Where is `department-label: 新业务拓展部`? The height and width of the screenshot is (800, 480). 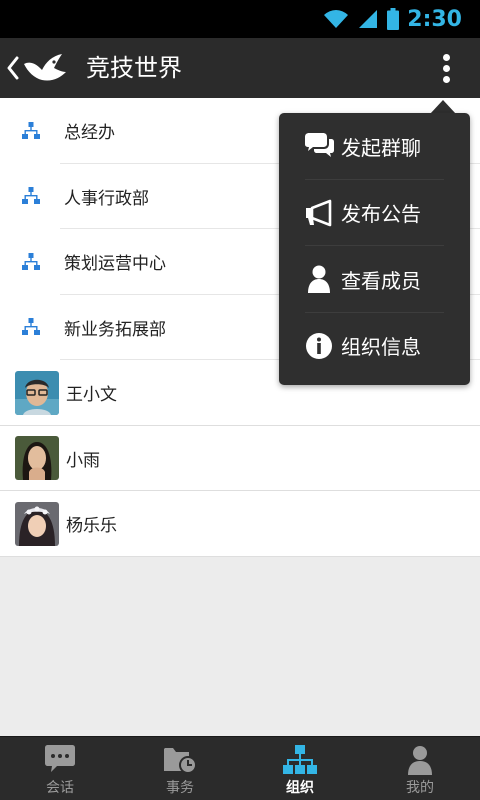
department-label: 新业务拓展部 is located at coordinates (115, 329).